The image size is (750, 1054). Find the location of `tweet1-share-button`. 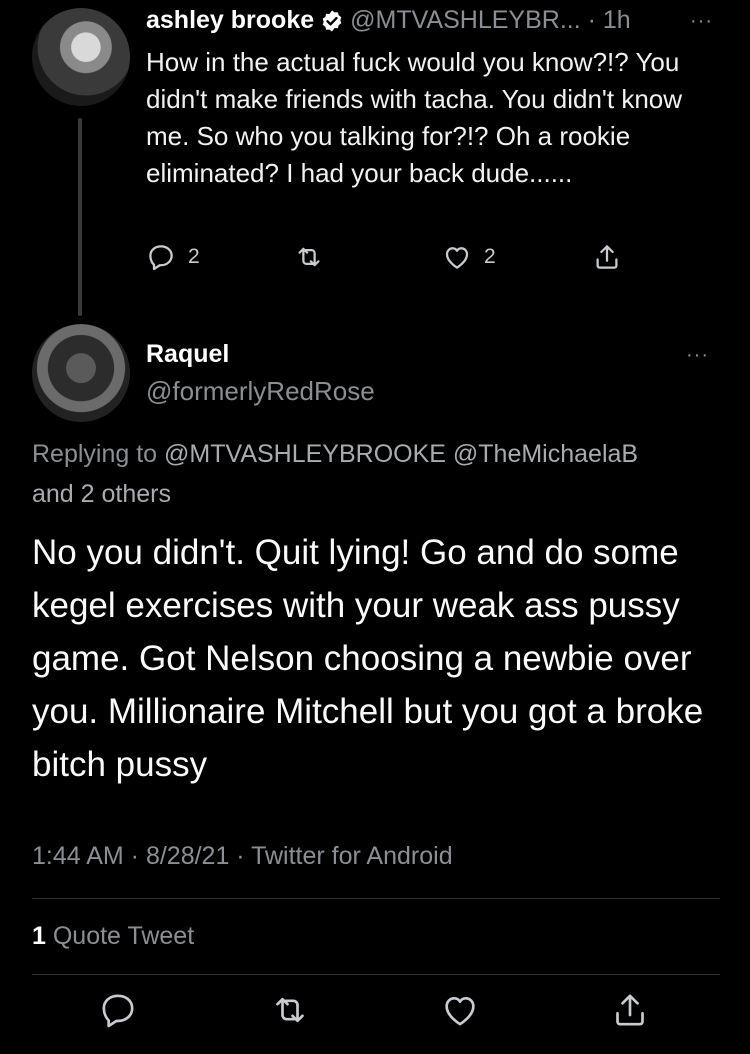

tweet1-share-button is located at coordinates (607, 257).